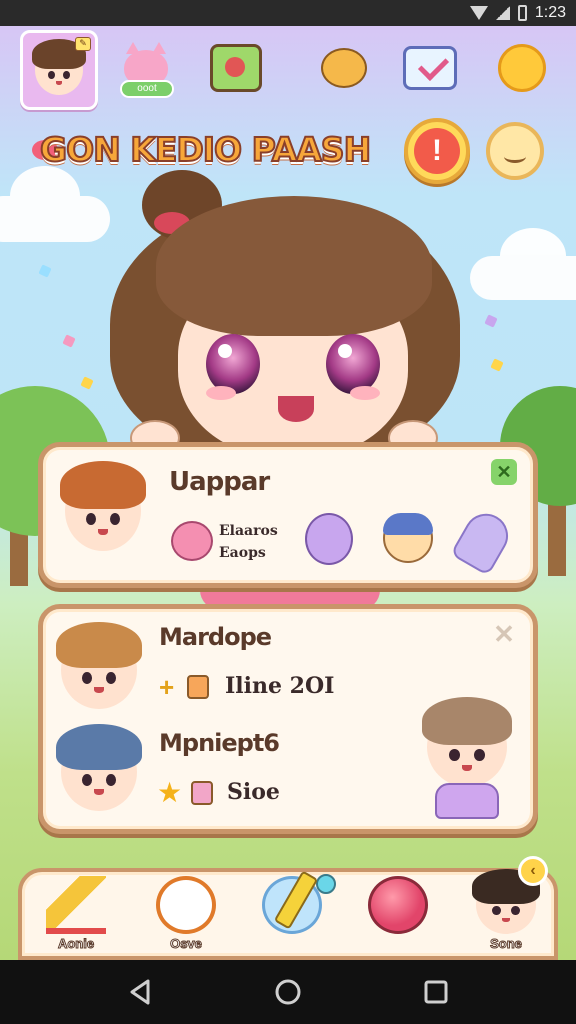 This screenshot has height=1024, width=576. I want to click on bear-girl-character, so click(468, 758).